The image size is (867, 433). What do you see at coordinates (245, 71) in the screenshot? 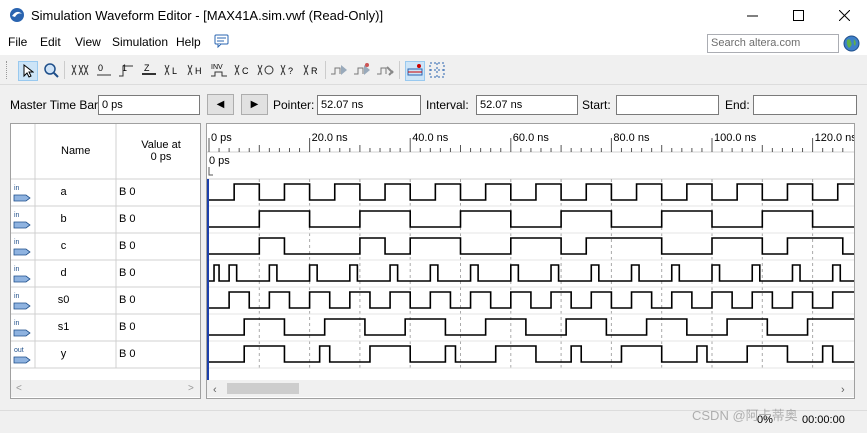
I see `svg-text: C` at bounding box center [245, 71].